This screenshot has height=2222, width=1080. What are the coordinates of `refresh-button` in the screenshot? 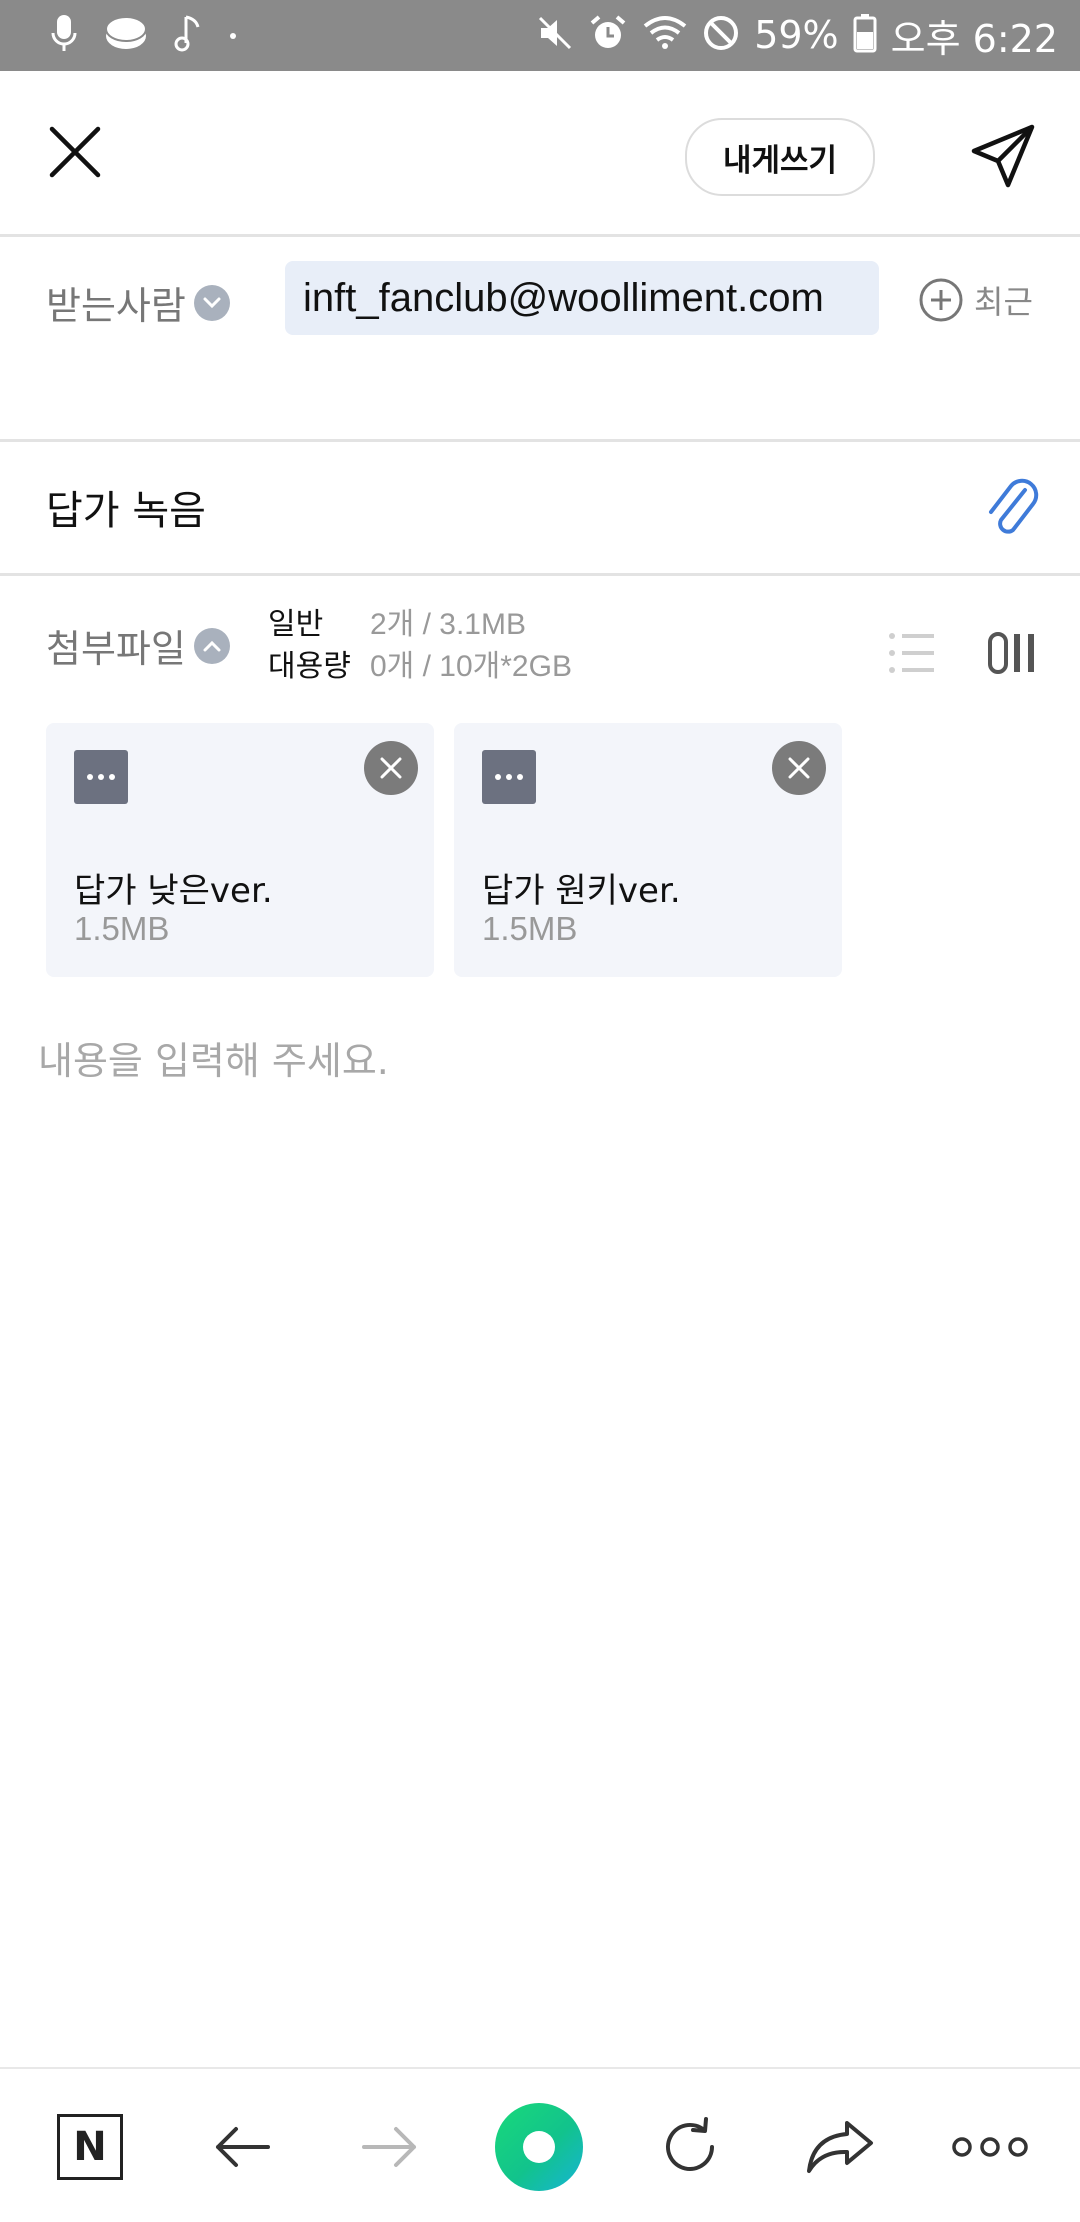 It's located at (690, 2147).